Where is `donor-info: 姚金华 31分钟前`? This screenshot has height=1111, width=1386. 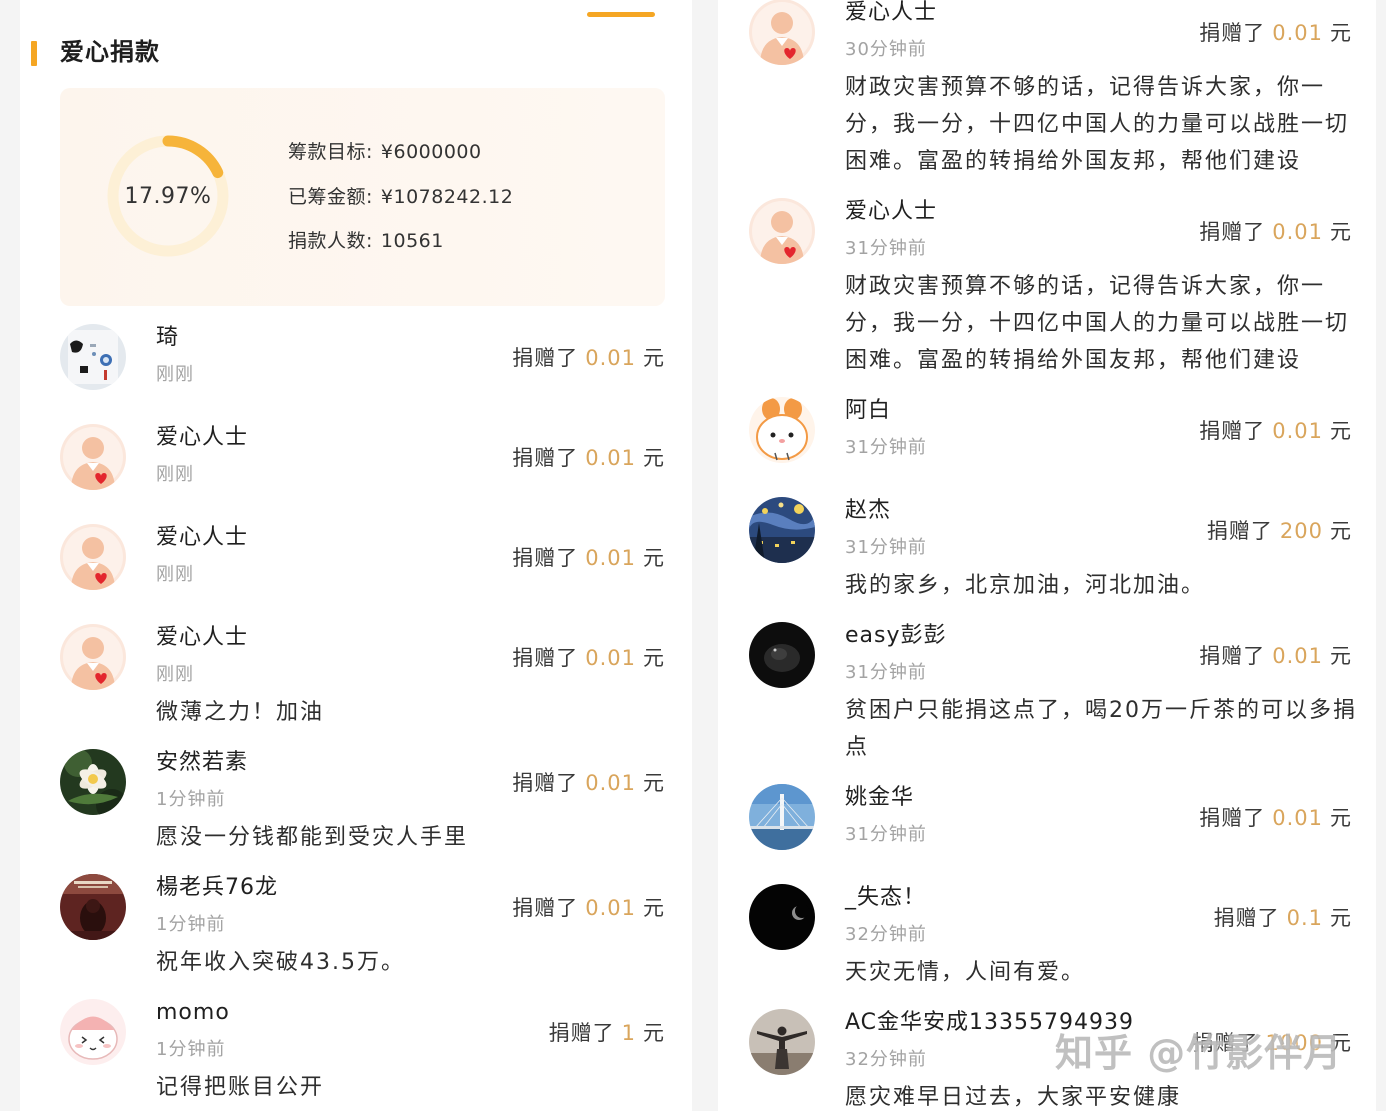 donor-info: 姚金华 31分钟前 is located at coordinates (886, 817).